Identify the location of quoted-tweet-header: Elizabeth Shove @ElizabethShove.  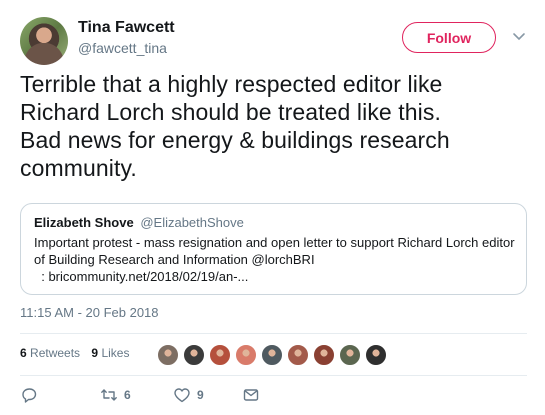
(139, 222).